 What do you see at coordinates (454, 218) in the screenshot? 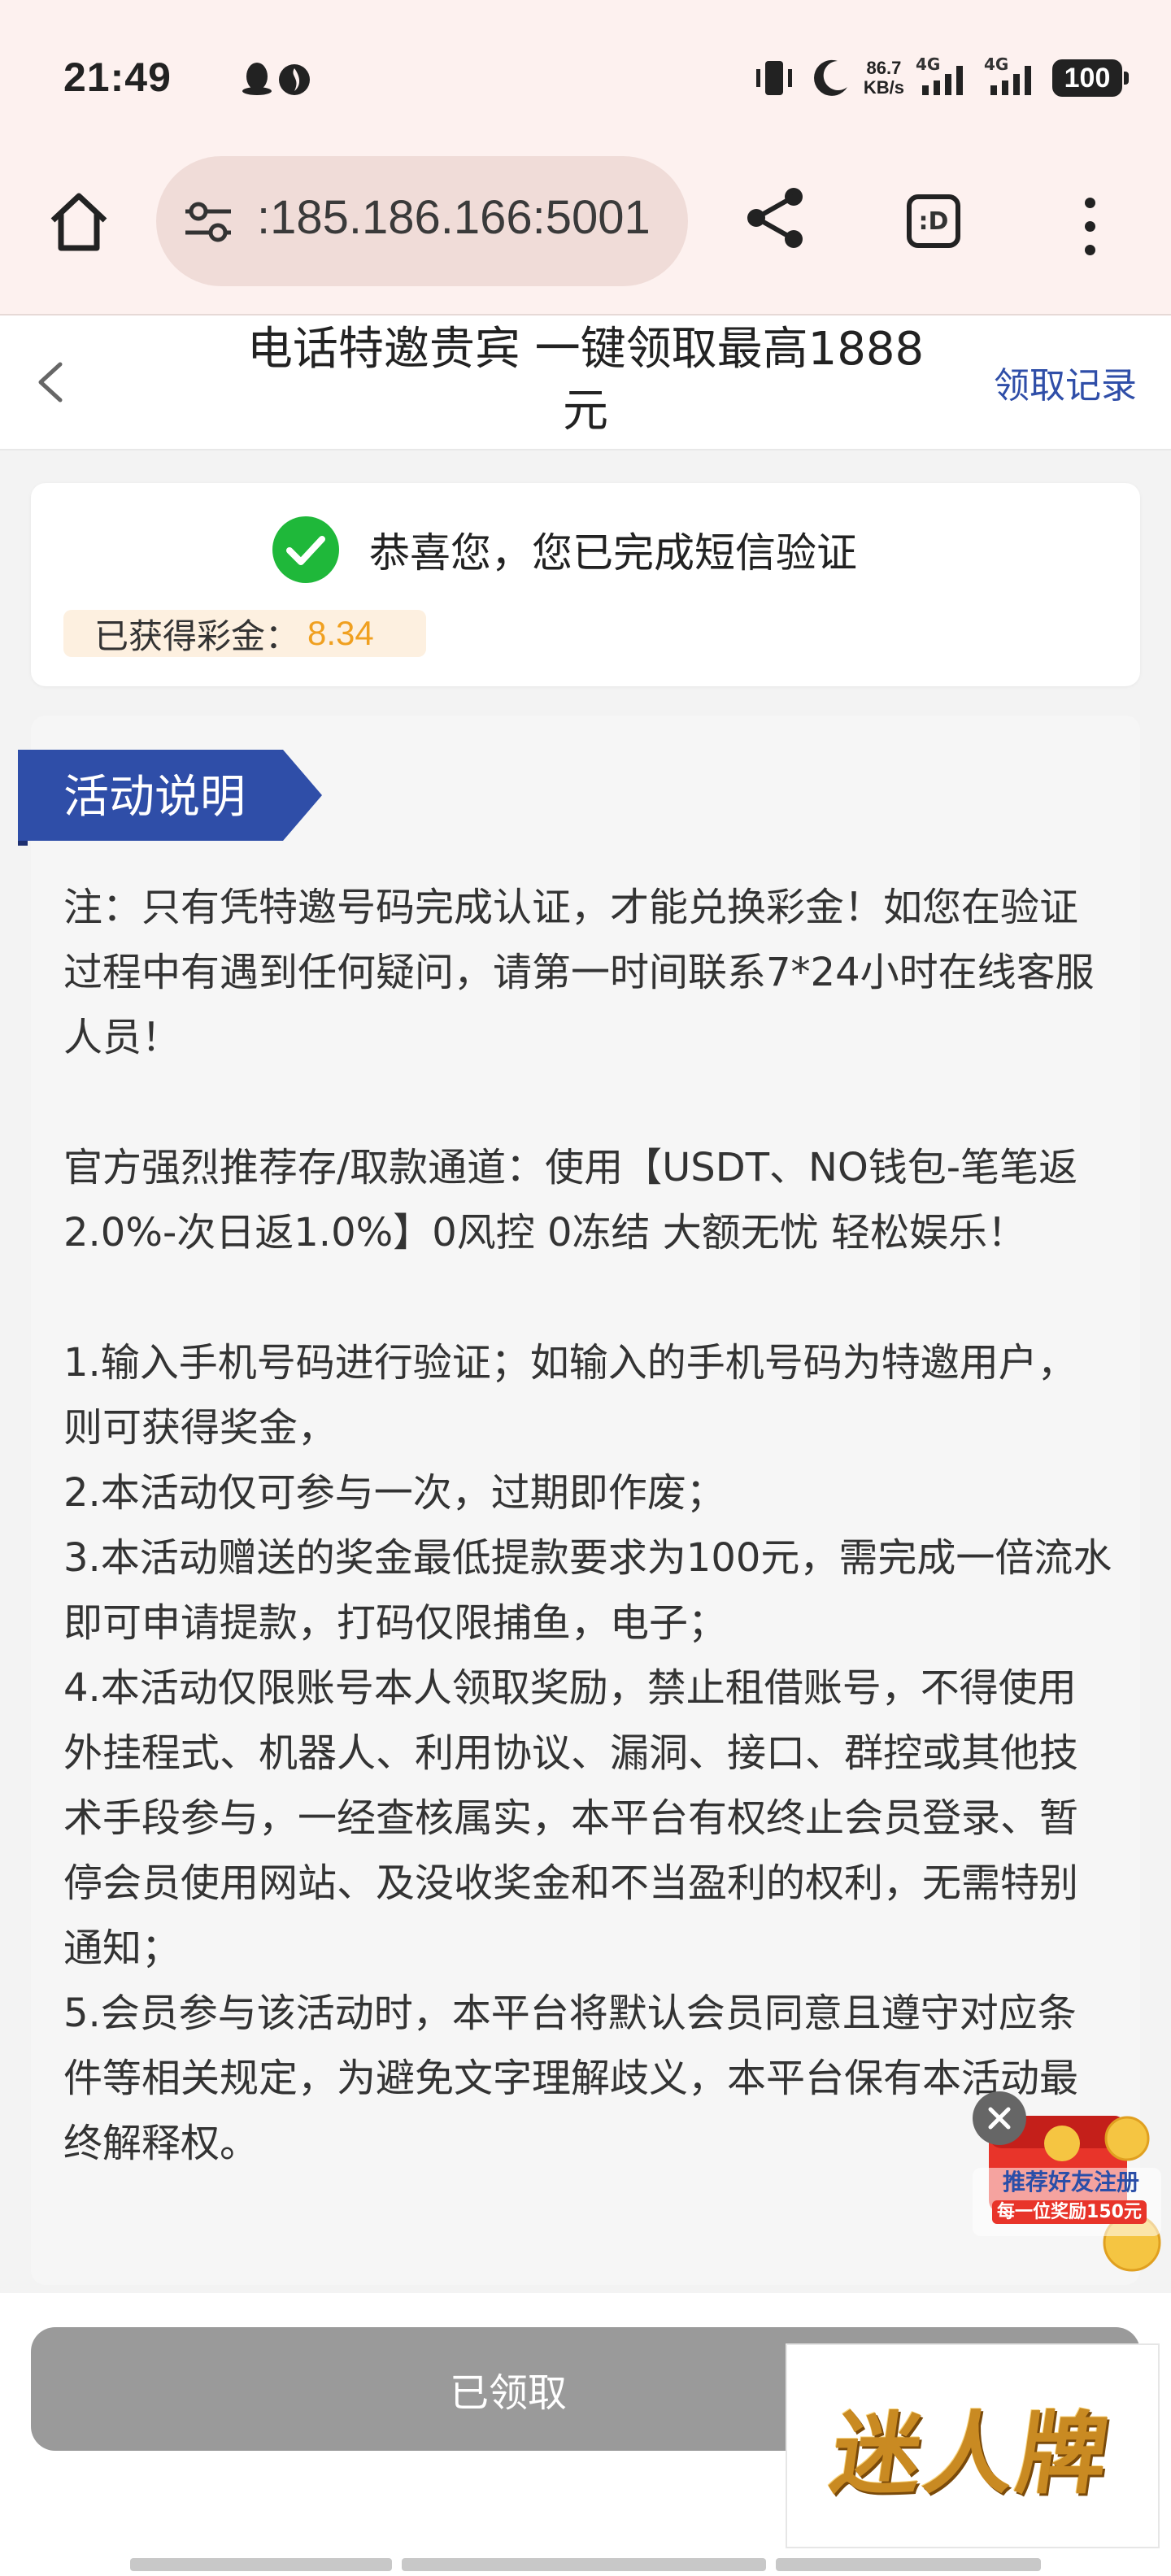
I see `url-text: :185.186.166:5001` at bounding box center [454, 218].